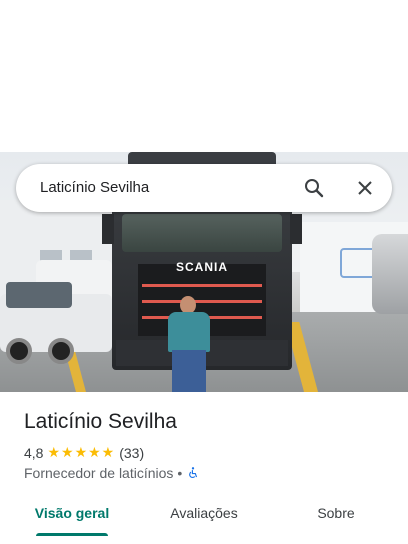 Image resolution: width=408 pixels, height=544 pixels. What do you see at coordinates (99, 473) in the screenshot?
I see `place-category: Fornecedor de laticínios` at bounding box center [99, 473].